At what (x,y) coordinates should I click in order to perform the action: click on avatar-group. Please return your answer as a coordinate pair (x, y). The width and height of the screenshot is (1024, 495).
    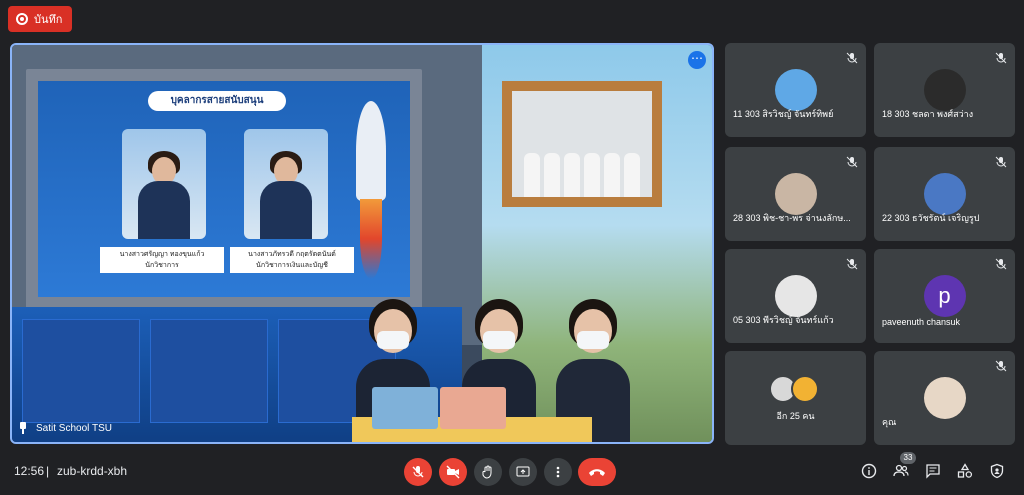
    Looking at the image, I should click on (796, 389).